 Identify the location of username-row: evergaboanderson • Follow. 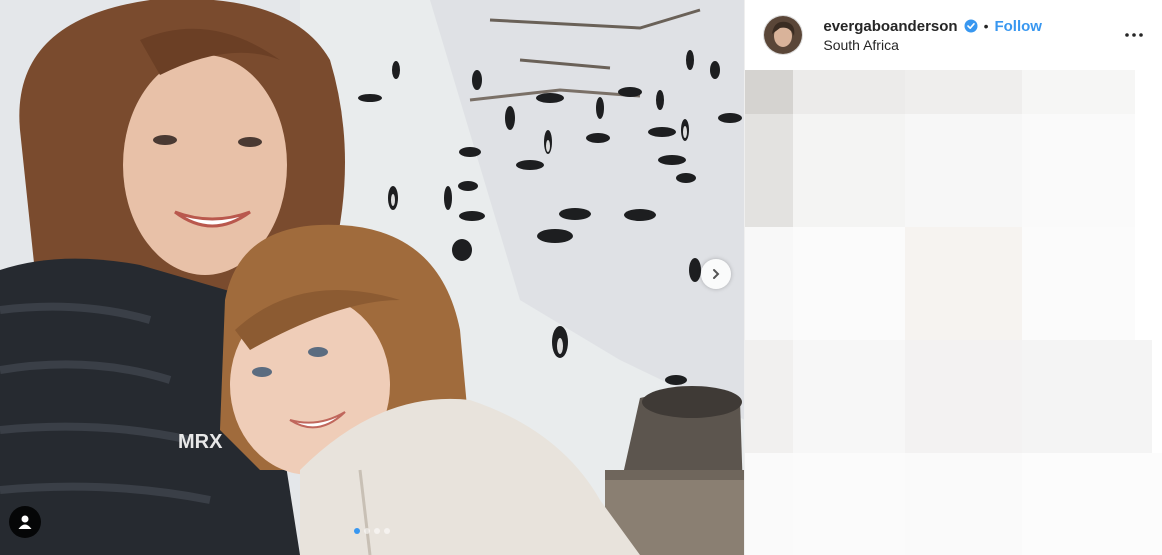
(932, 26).